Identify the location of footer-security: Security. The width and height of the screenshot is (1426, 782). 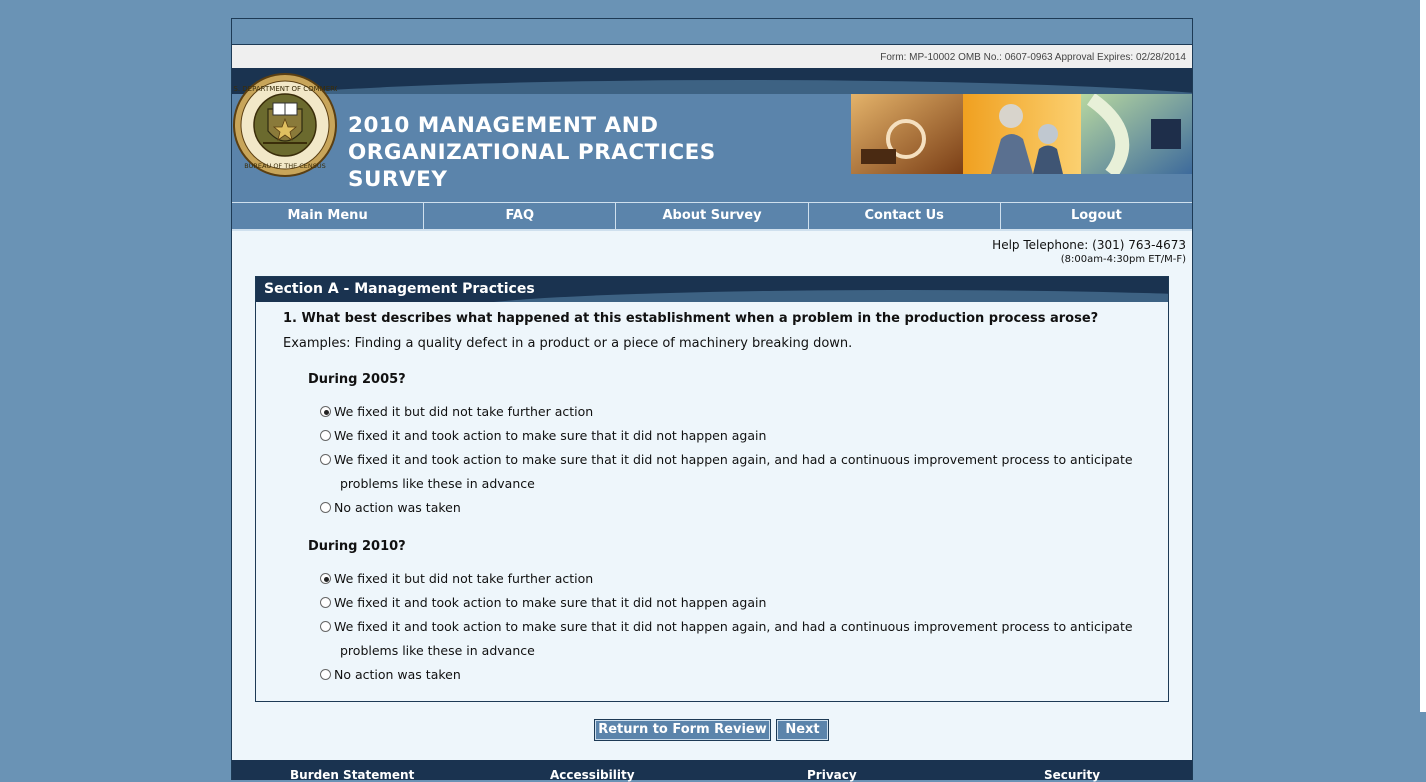
(1072, 775).